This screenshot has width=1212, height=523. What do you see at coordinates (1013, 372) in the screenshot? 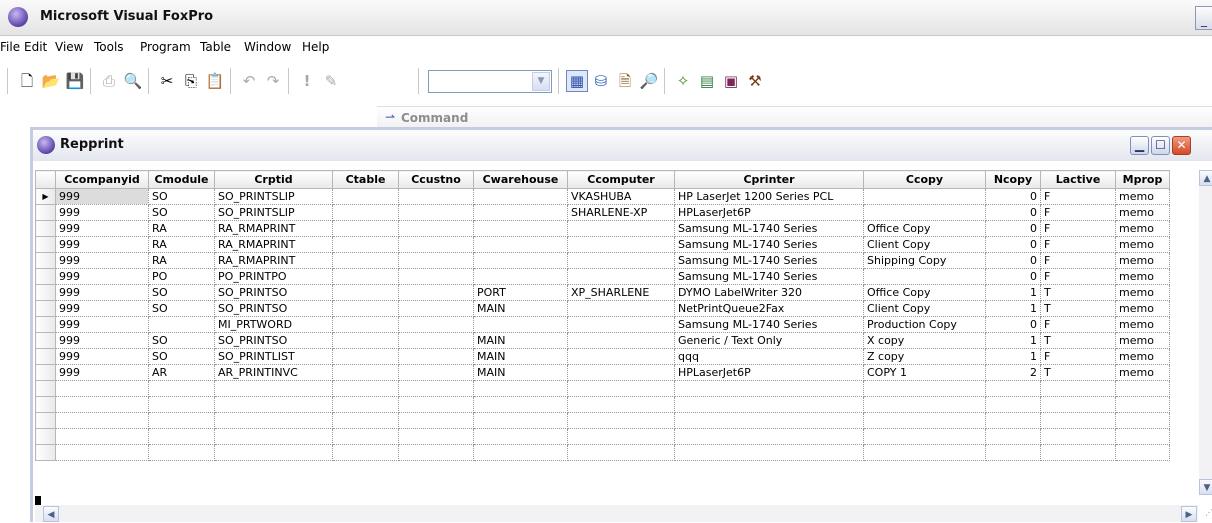
I see `cell-ncopy: 2` at bounding box center [1013, 372].